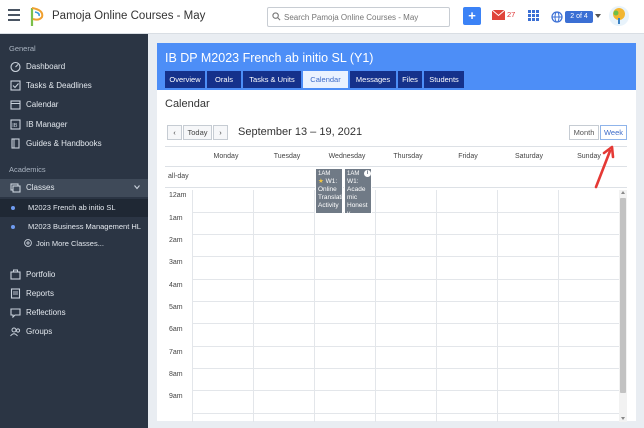 This screenshot has height=428, width=644. What do you see at coordinates (74, 275) in the screenshot?
I see `sidebar-item-portfolio: Portfolio` at bounding box center [74, 275].